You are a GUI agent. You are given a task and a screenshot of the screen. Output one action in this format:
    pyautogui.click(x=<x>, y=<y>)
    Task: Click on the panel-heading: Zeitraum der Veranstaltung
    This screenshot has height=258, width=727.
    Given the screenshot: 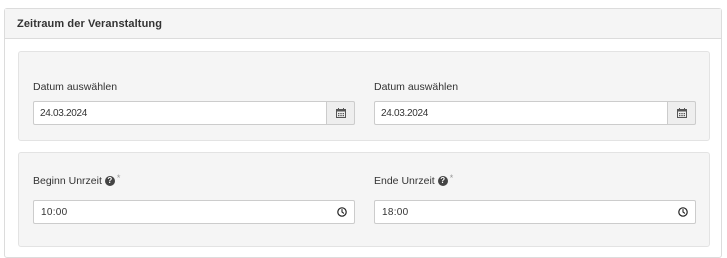 What is the action you would take?
    pyautogui.click(x=363, y=24)
    